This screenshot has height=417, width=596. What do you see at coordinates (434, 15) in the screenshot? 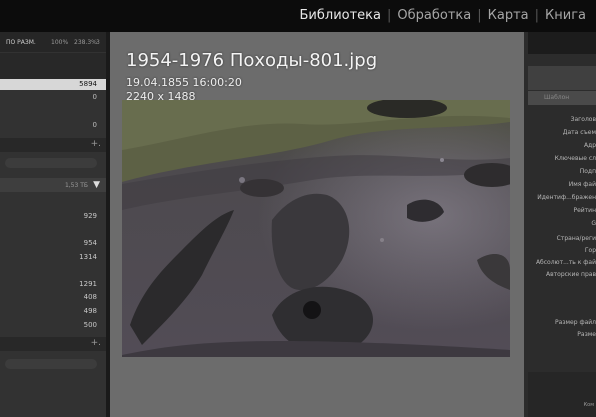
I see `module-develop: Обработка` at bounding box center [434, 15].